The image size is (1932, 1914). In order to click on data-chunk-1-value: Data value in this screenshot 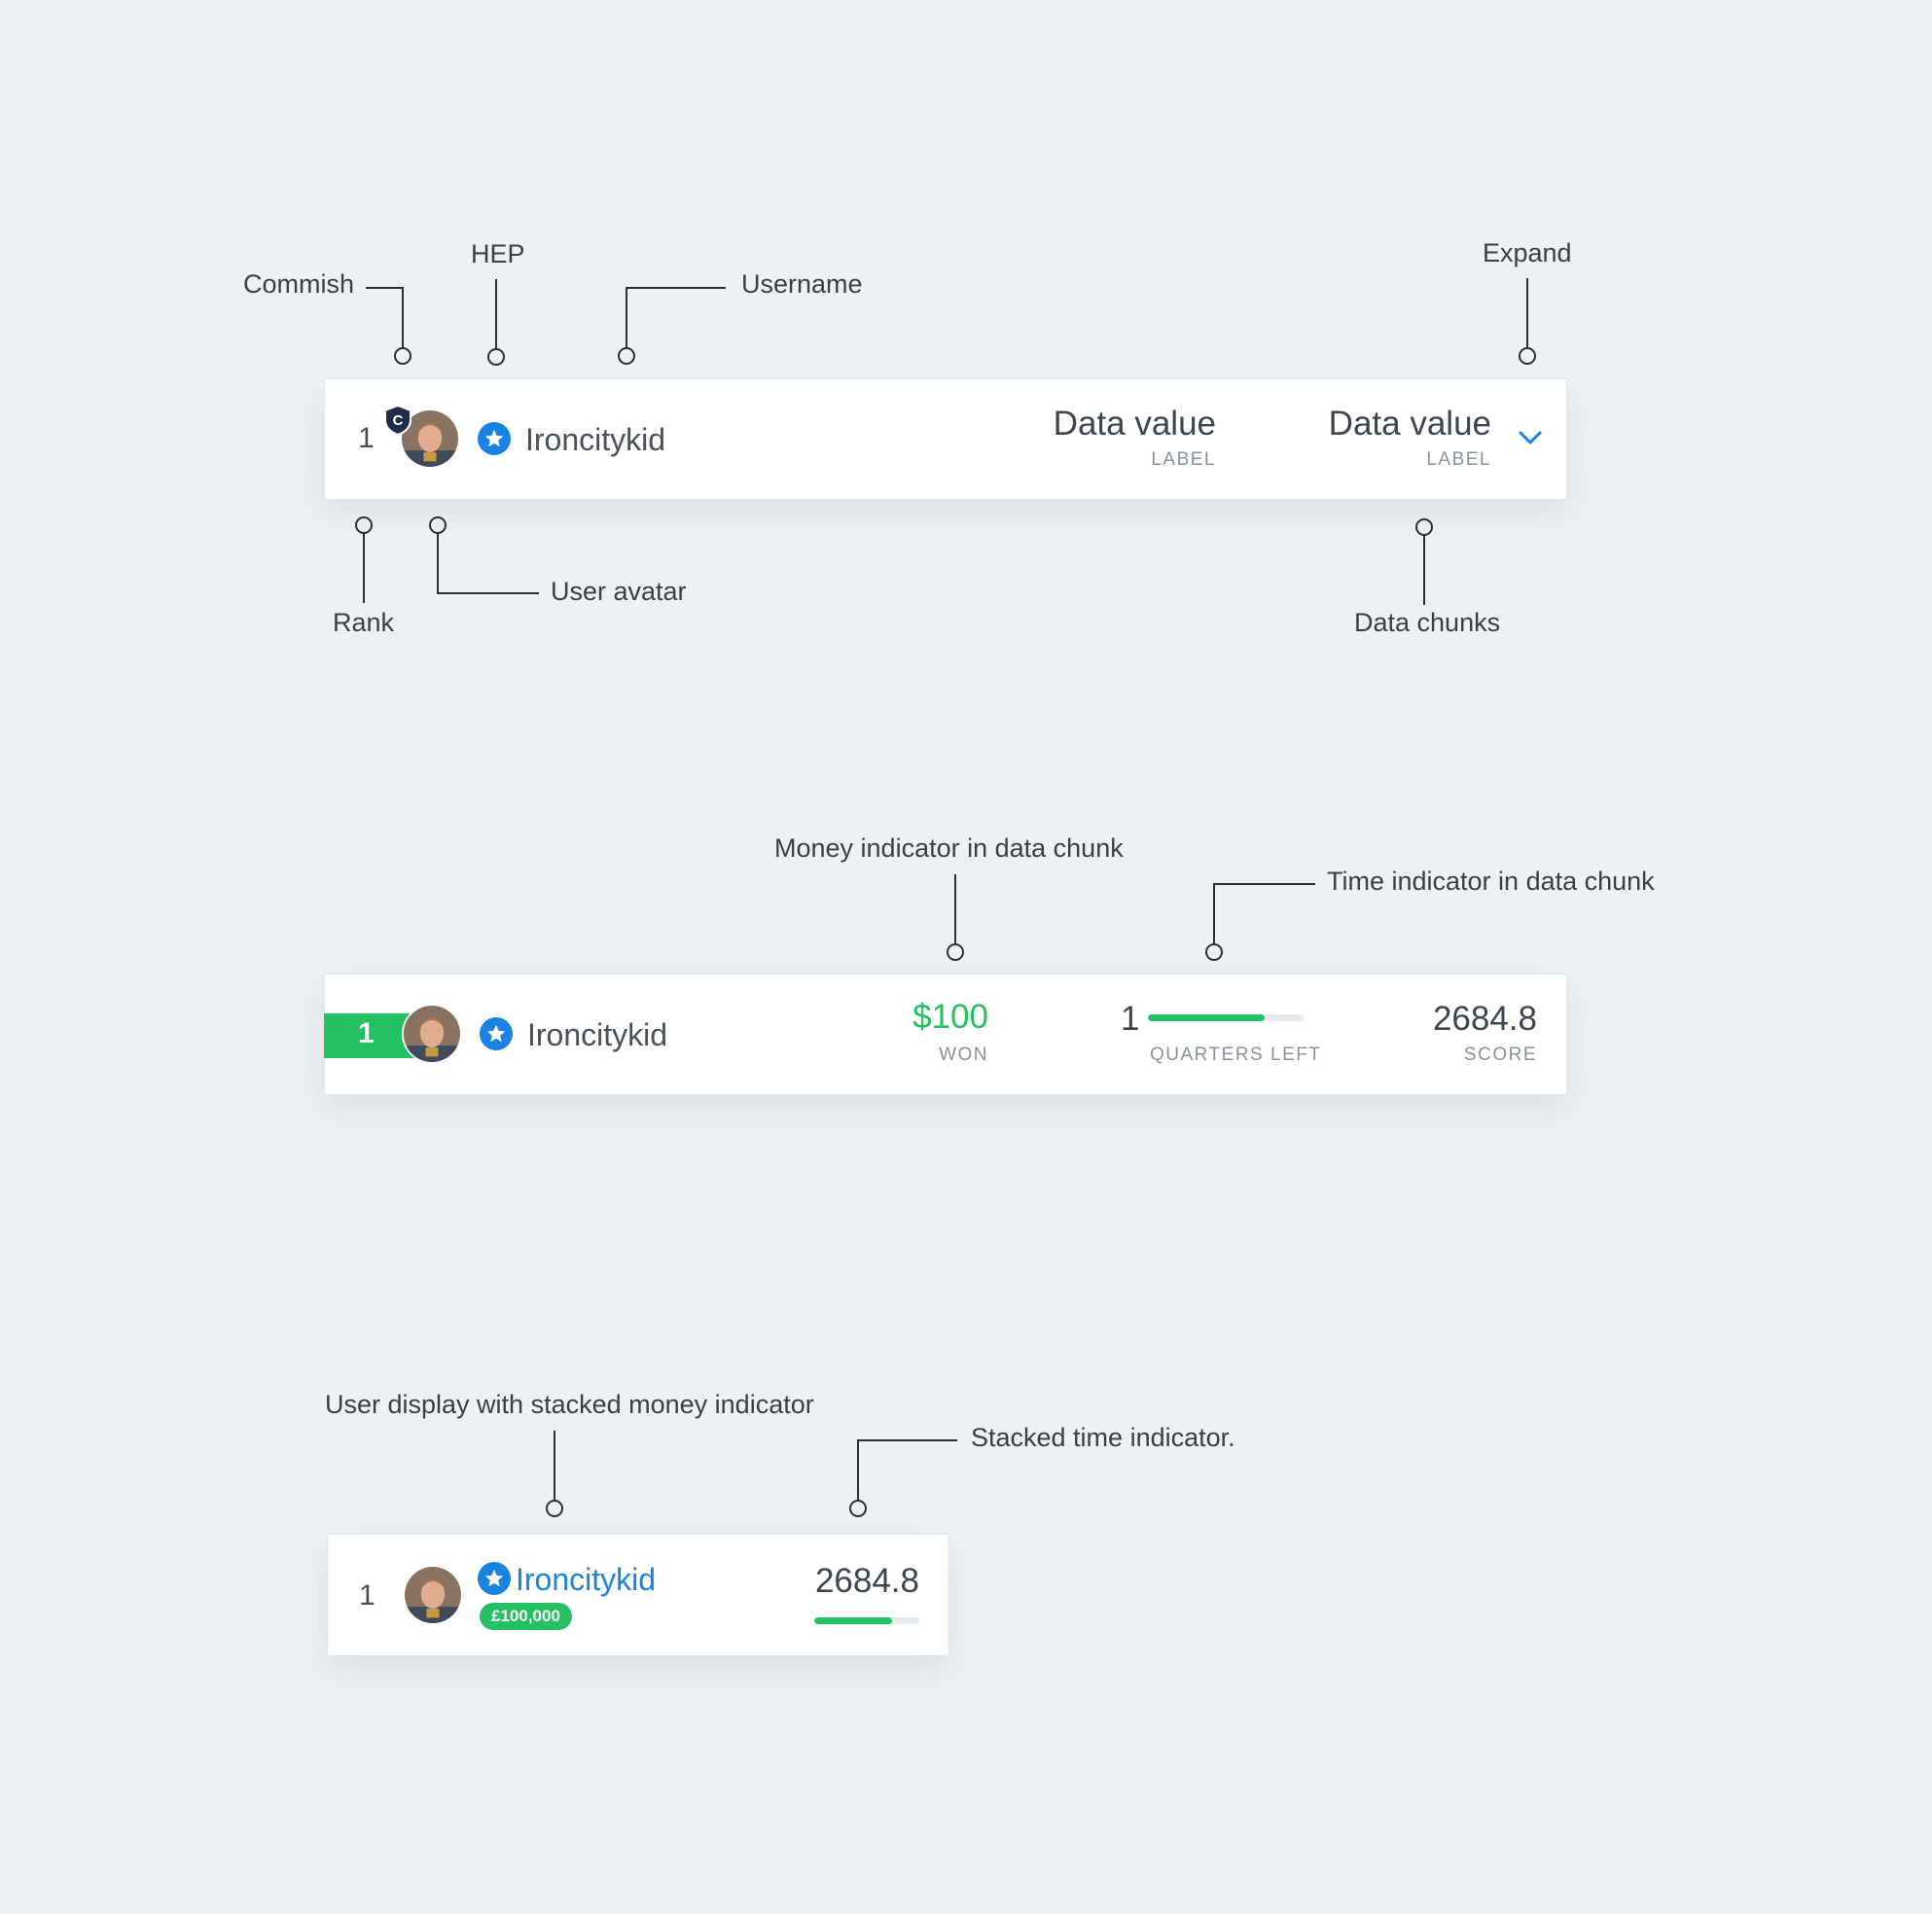, I will do `click(1134, 424)`.